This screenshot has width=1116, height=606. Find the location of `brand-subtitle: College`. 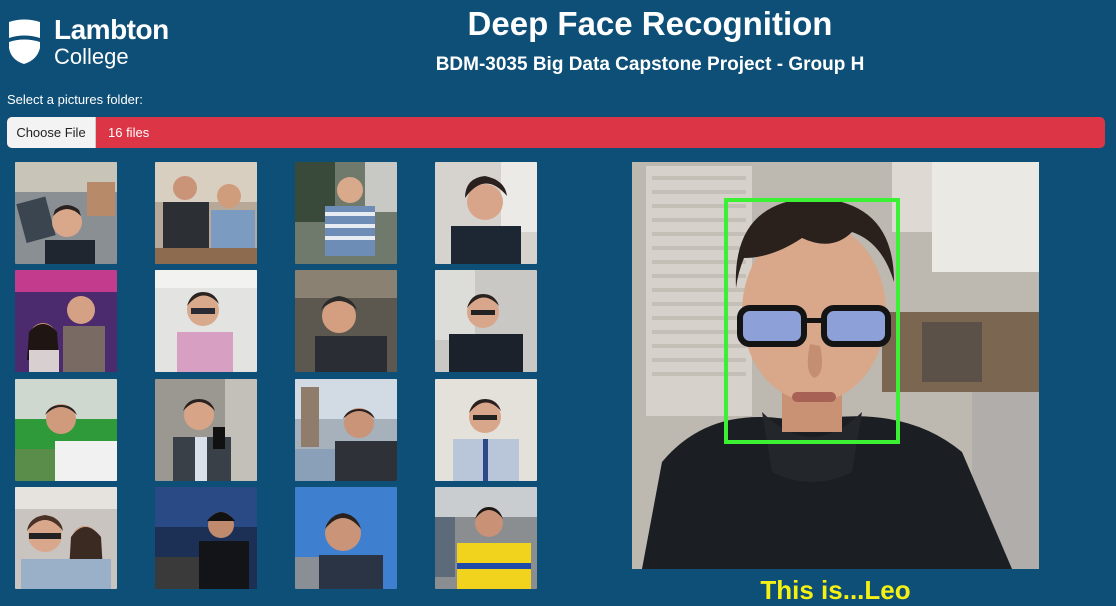

brand-subtitle: College is located at coordinates (91, 56).